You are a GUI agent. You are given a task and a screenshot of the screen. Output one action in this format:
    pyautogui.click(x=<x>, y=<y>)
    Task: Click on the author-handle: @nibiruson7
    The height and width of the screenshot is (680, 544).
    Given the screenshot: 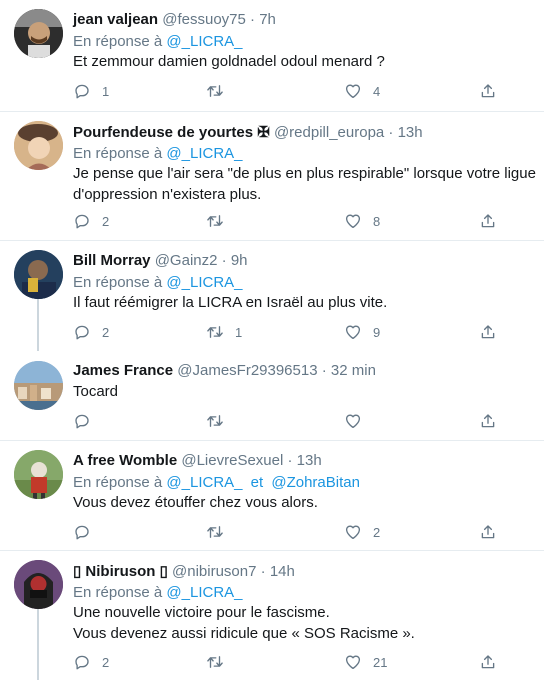 What is the action you would take?
    pyautogui.click(x=214, y=571)
    